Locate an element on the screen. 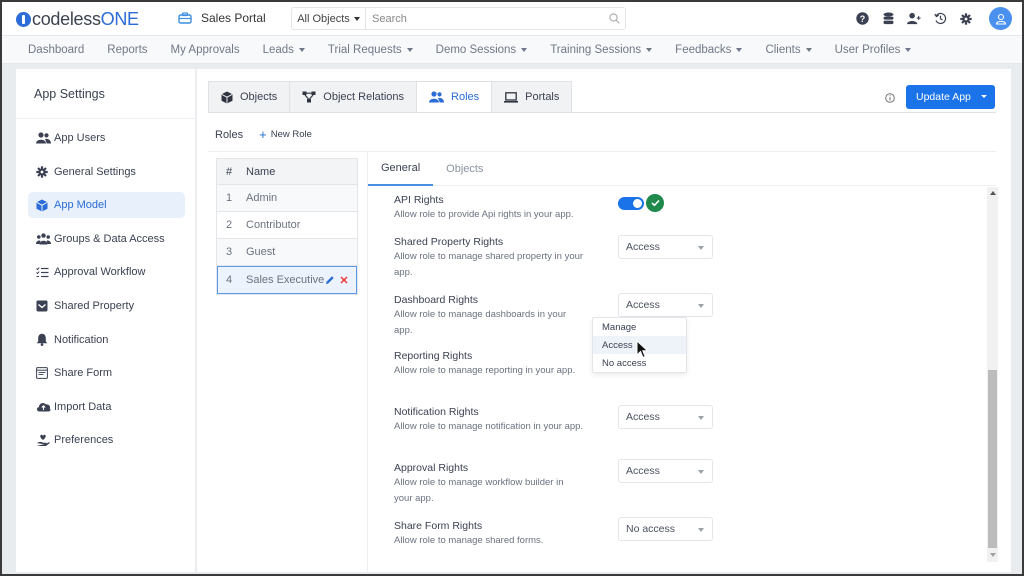 The width and height of the screenshot is (1024, 576). nav-item-my-approvals: My Approvals is located at coordinates (205, 50).